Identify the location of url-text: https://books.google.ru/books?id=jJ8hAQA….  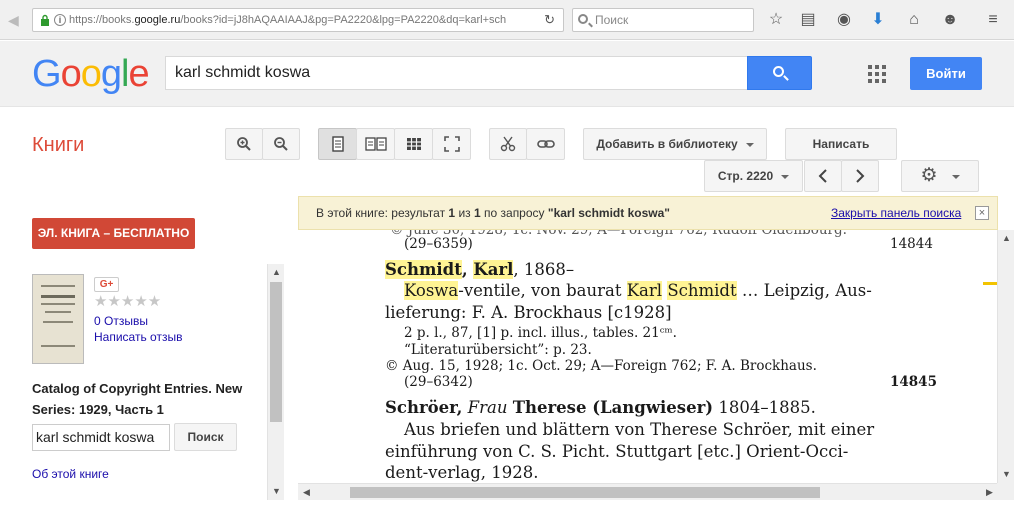
(288, 20).